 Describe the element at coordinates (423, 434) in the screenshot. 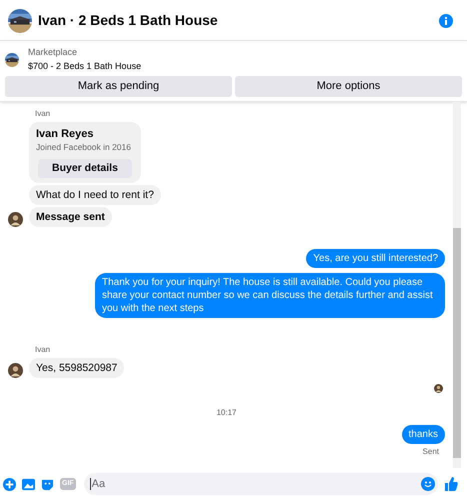

I see `outgoing-message: thanks` at that location.